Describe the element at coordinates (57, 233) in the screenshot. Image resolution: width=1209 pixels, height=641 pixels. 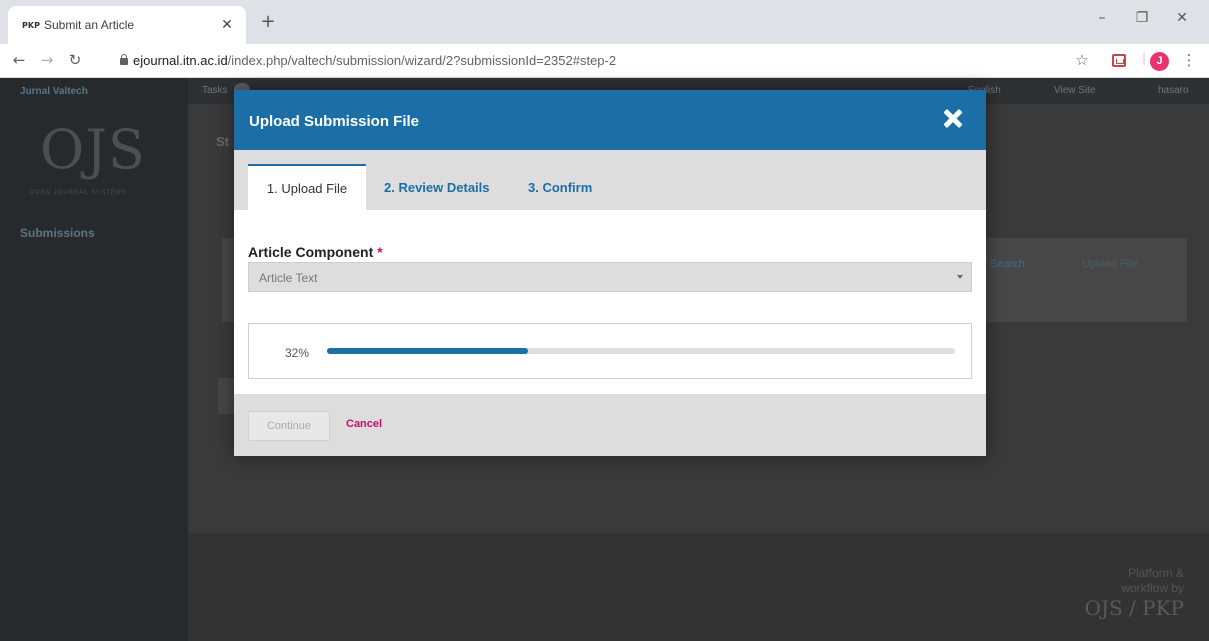
I see `sidebar-item-submissions: Submissions` at that location.